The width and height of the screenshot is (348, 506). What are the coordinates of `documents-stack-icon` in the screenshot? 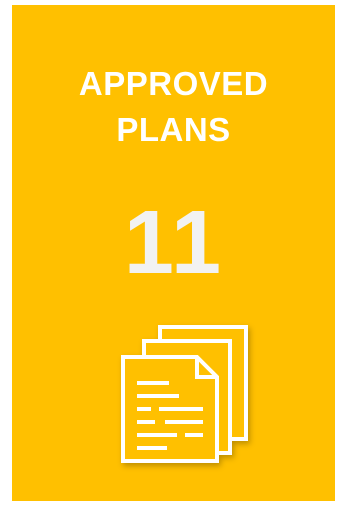 It's located at (182, 390).